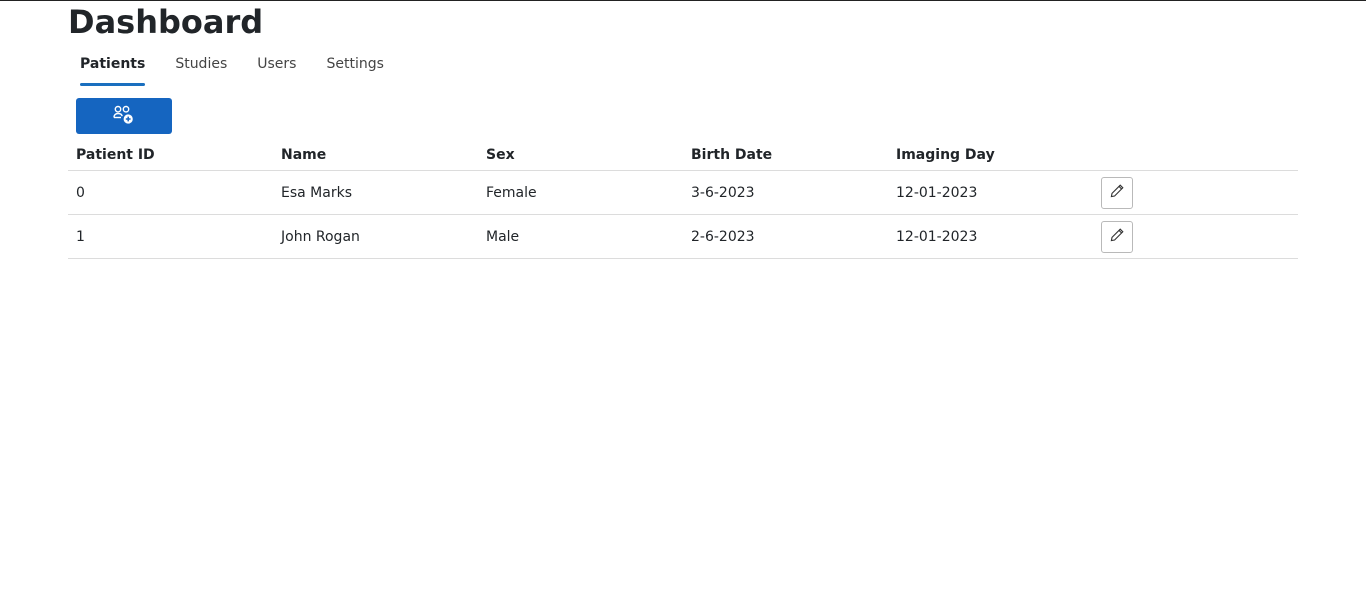 The width and height of the screenshot is (1366, 616). What do you see at coordinates (1195, 155) in the screenshot?
I see `column-header-actions` at bounding box center [1195, 155].